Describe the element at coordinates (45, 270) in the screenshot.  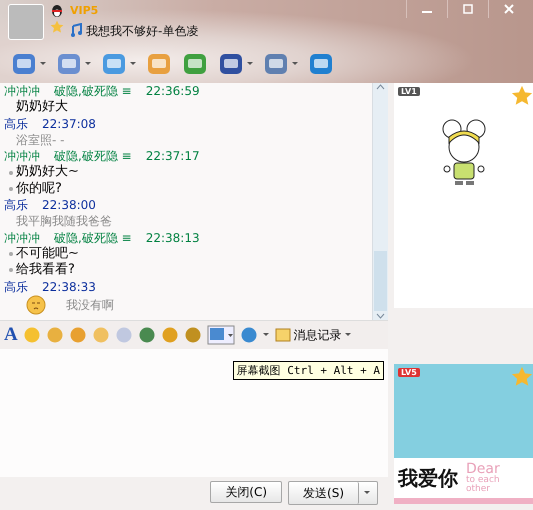
I see `message-text: 给我看看?` at that location.